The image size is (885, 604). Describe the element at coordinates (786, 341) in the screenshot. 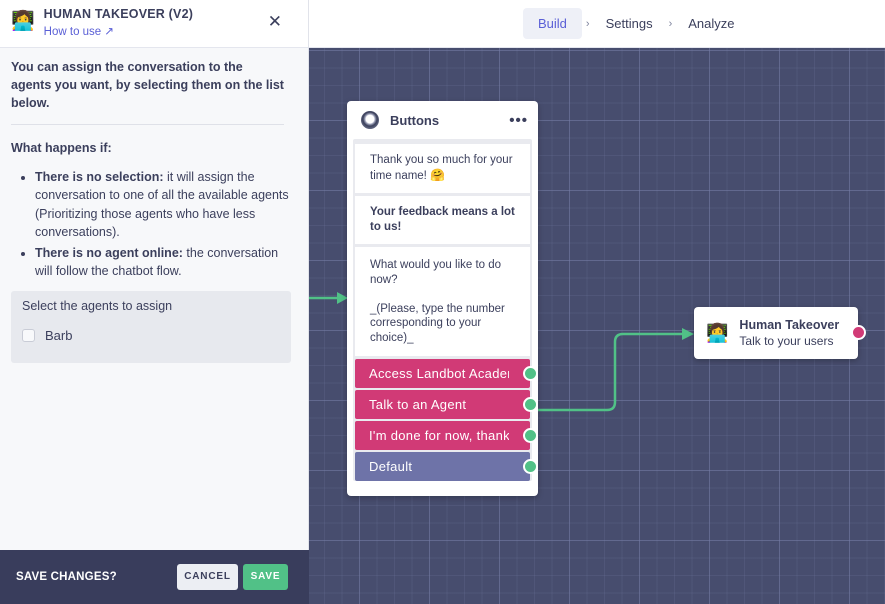

I see `node-subtitle: Talk to your users` at that location.